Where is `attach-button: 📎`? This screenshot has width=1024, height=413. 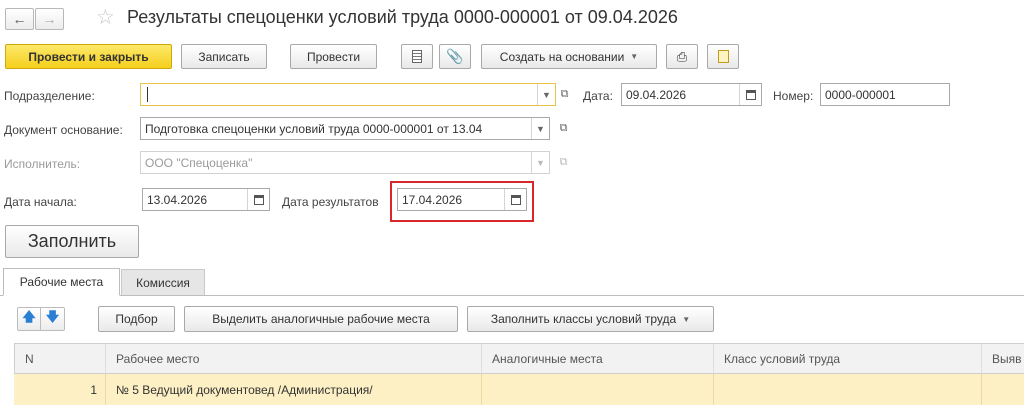
attach-button: 📎 is located at coordinates (455, 56).